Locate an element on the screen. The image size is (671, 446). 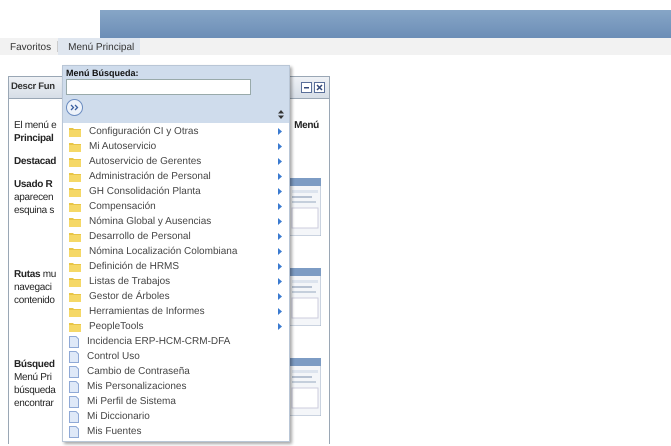
text-line: navegaci is located at coordinates (33, 287).